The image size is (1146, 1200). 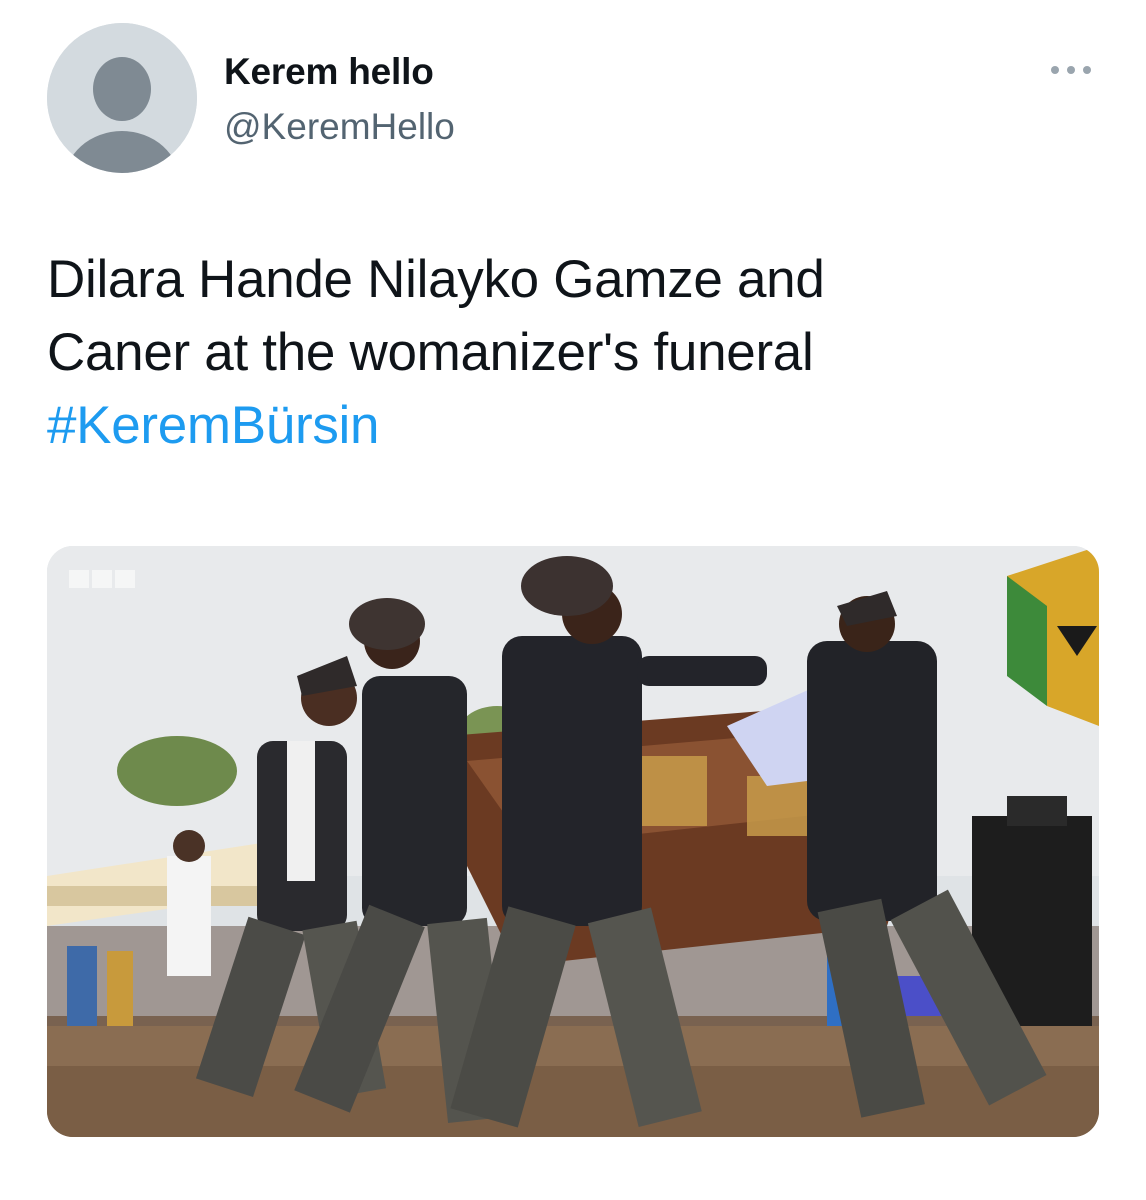 I want to click on tweet-text-line: Dilara Hande Nilayko Gamze and, so click(x=436, y=279).